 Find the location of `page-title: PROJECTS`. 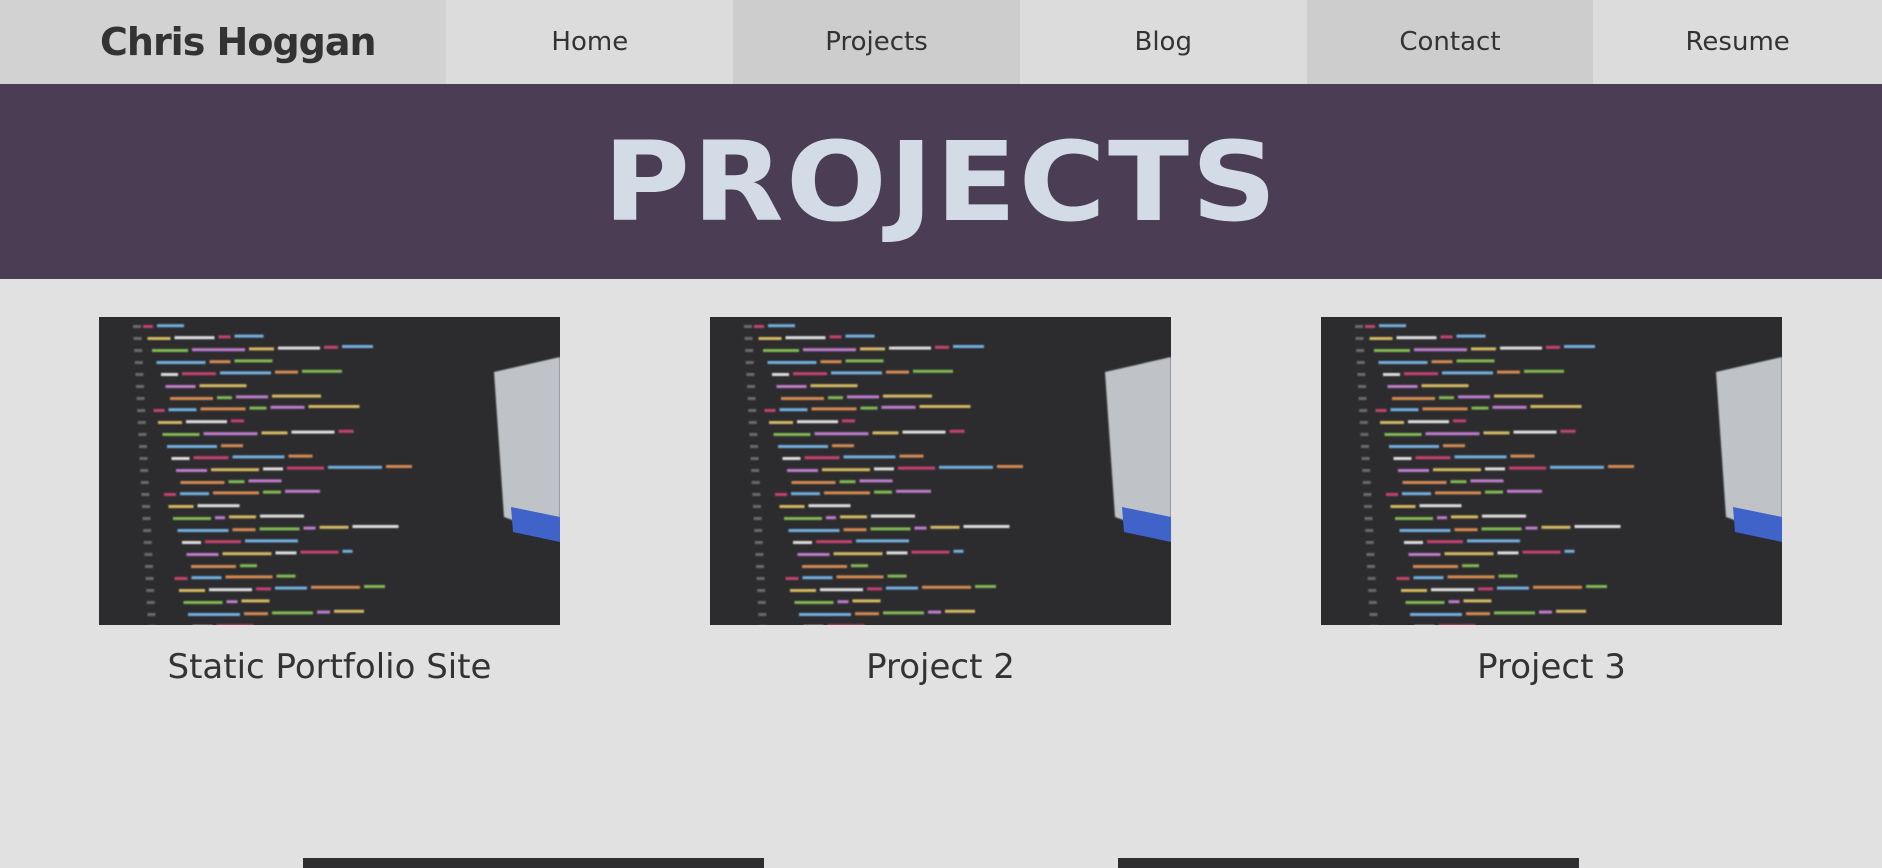

page-title: PROJECTS is located at coordinates (941, 181).